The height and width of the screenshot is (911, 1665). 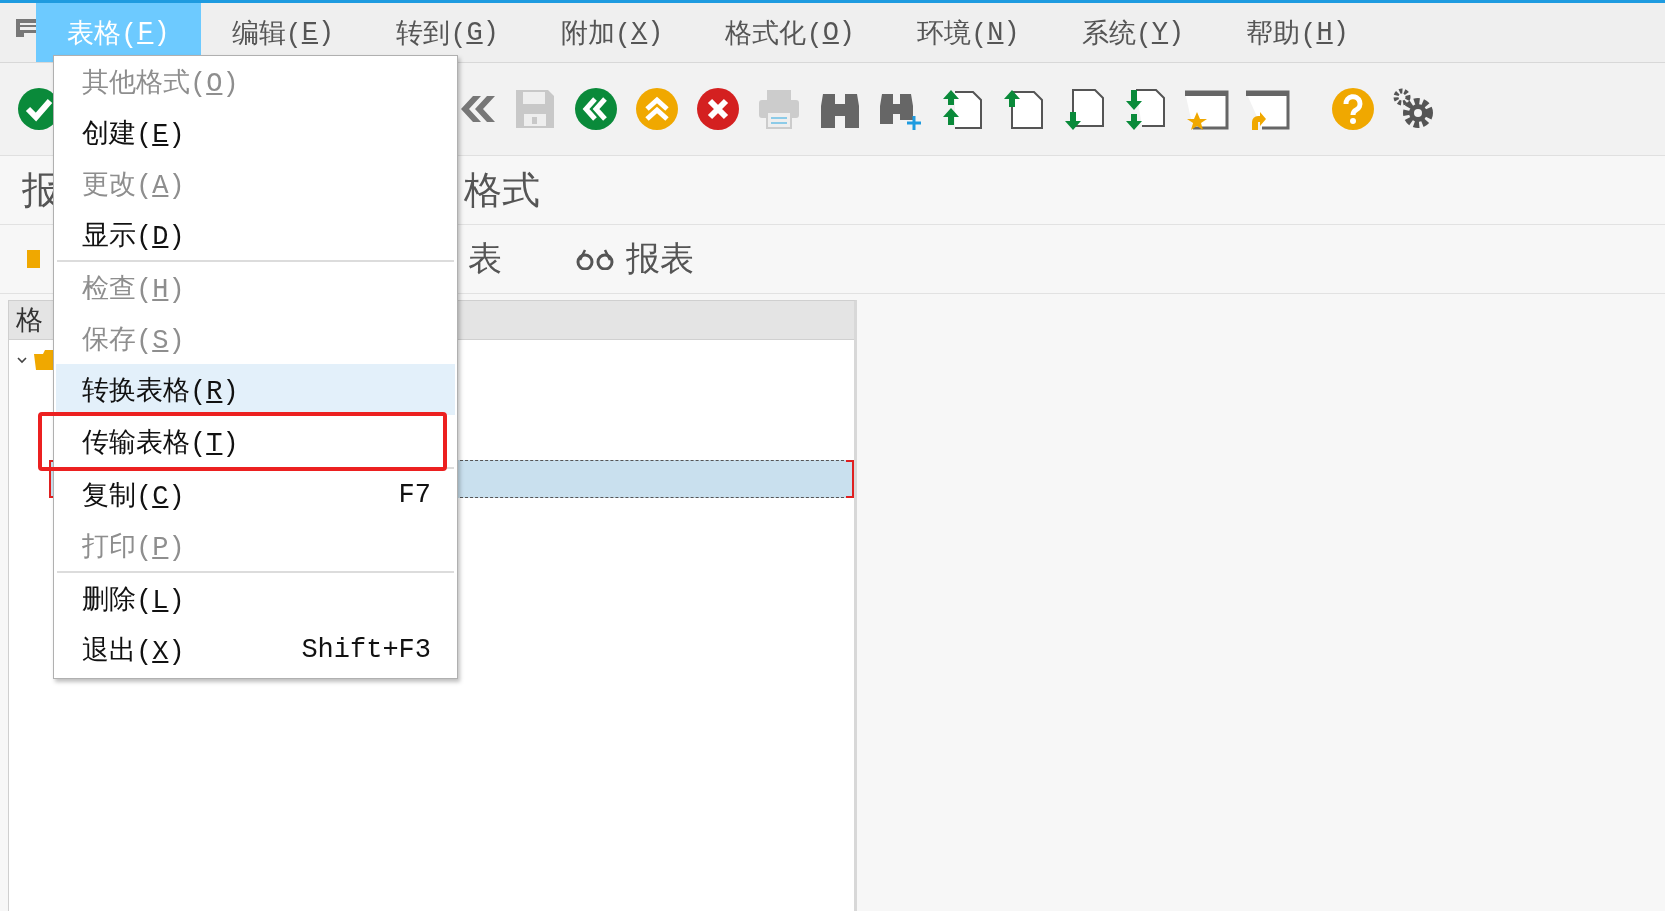 I want to click on column-title: 格, so click(x=29, y=322).